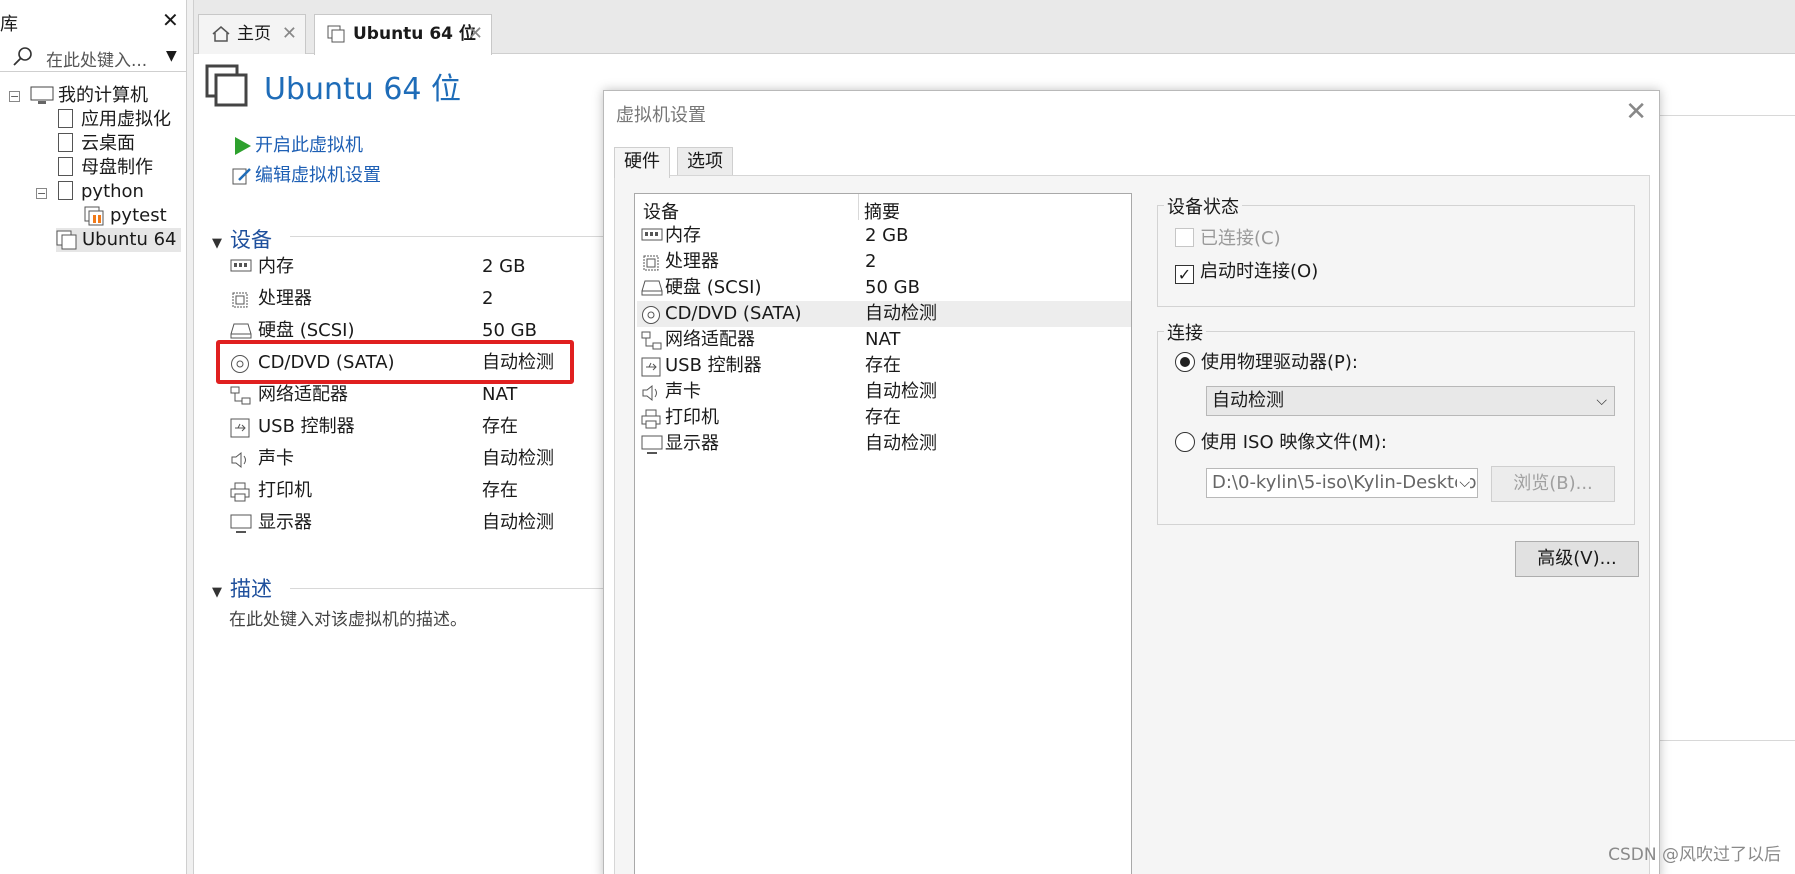  What do you see at coordinates (884, 392) in the screenshot?
I see `hardware-row-sound: 声卡 自动检测` at bounding box center [884, 392].